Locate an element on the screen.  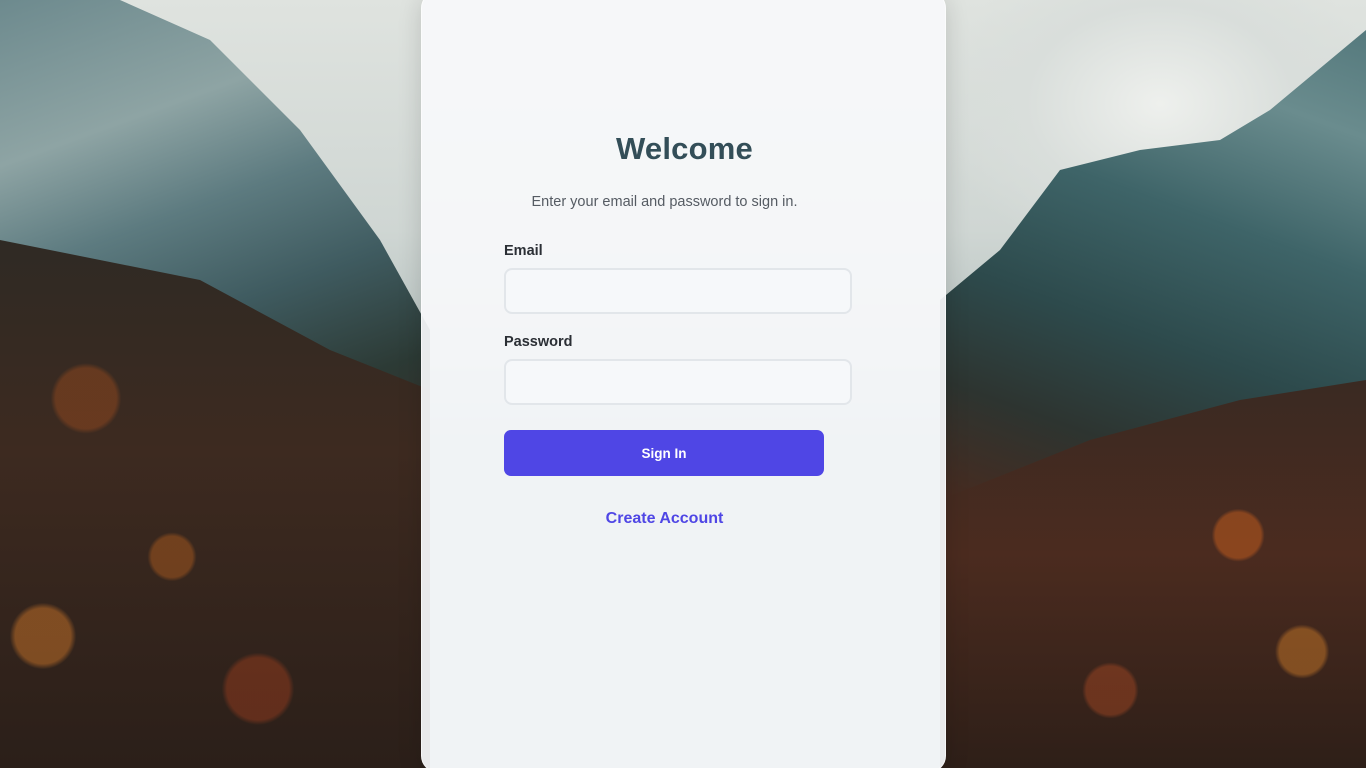
password-field is located at coordinates (678, 382).